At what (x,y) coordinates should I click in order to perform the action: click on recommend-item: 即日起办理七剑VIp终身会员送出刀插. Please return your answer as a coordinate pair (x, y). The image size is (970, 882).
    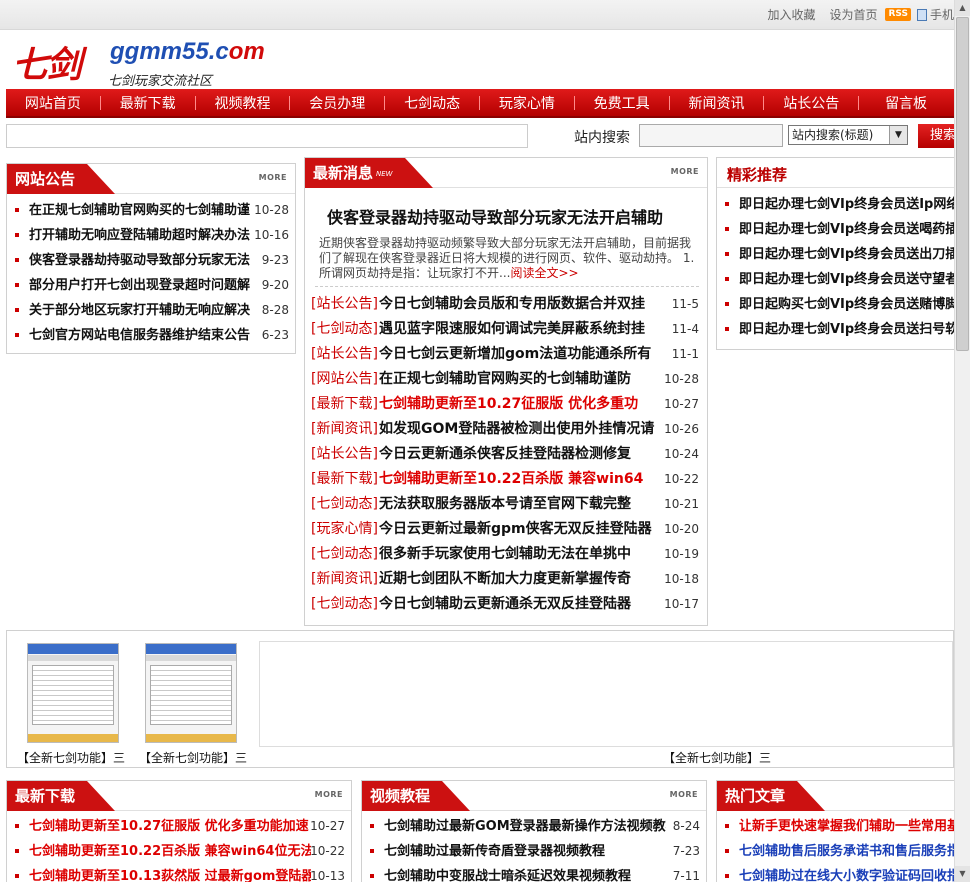
    Looking at the image, I should click on (841, 254).